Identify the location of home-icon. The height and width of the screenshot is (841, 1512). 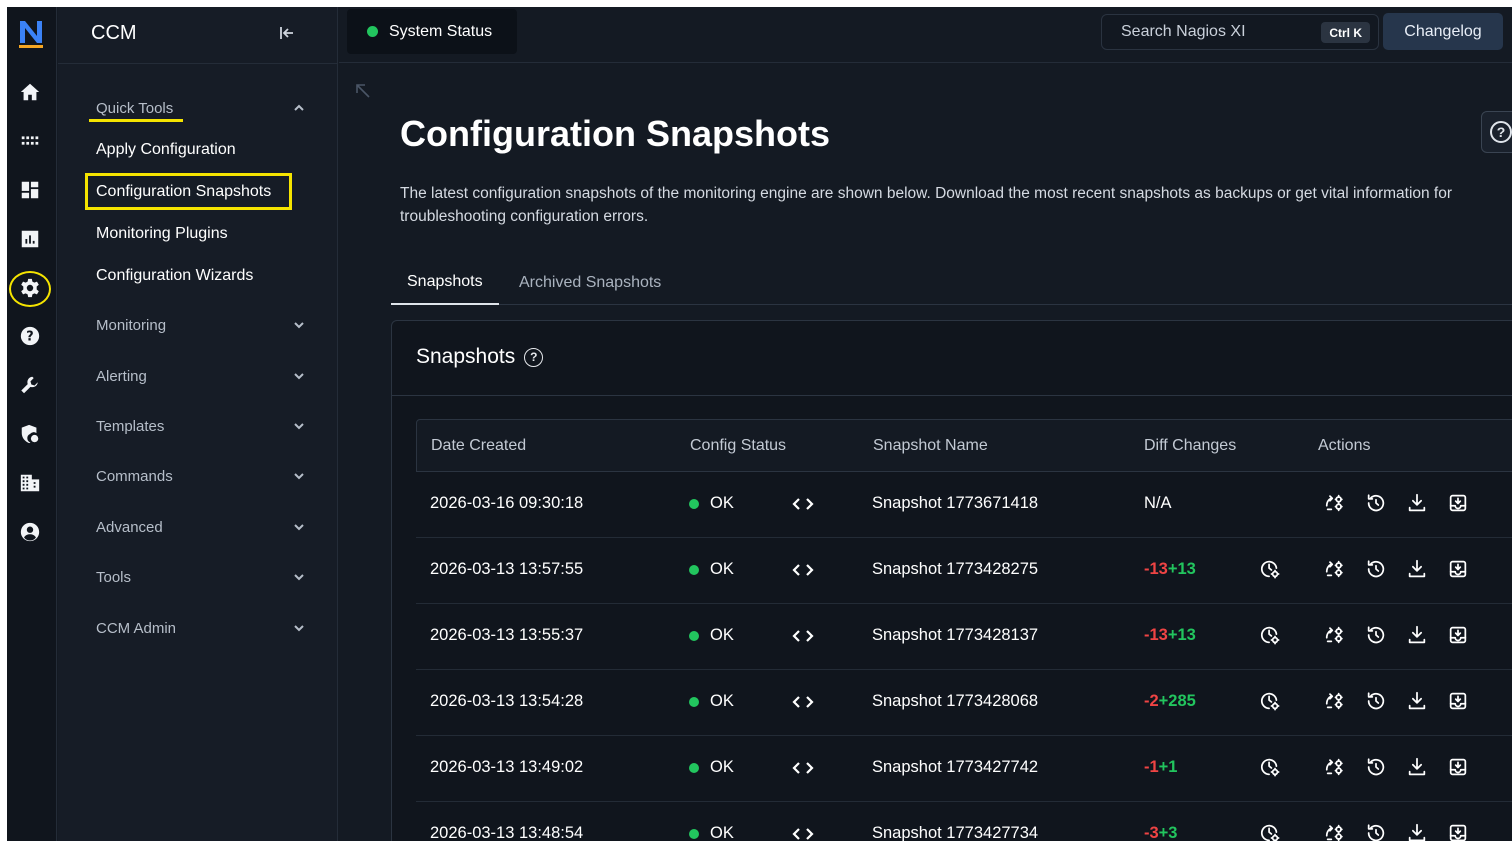
(30, 92).